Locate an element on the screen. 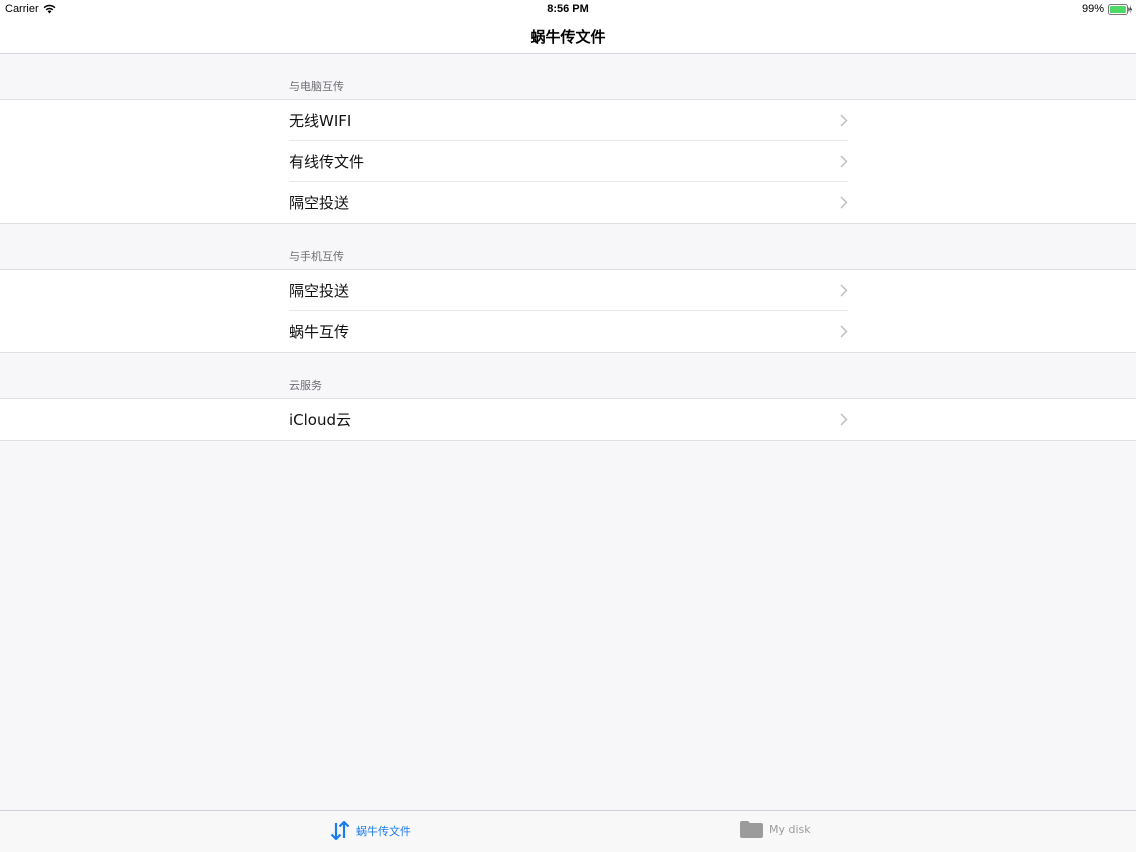 The height and width of the screenshot is (852, 1136). section-computer-transfer: 无线WIFI 有线传文件 隔空投送 is located at coordinates (568, 161).